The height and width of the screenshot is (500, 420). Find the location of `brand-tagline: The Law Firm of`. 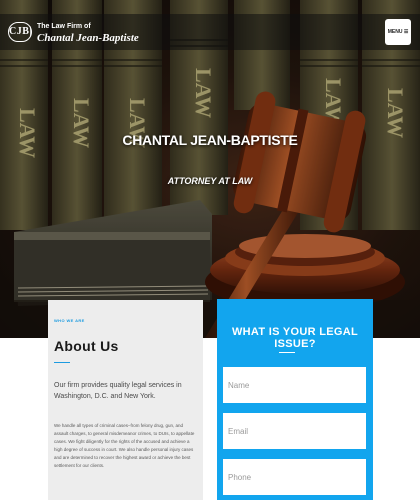

brand-tagline: The Law Firm of is located at coordinates (64, 26).